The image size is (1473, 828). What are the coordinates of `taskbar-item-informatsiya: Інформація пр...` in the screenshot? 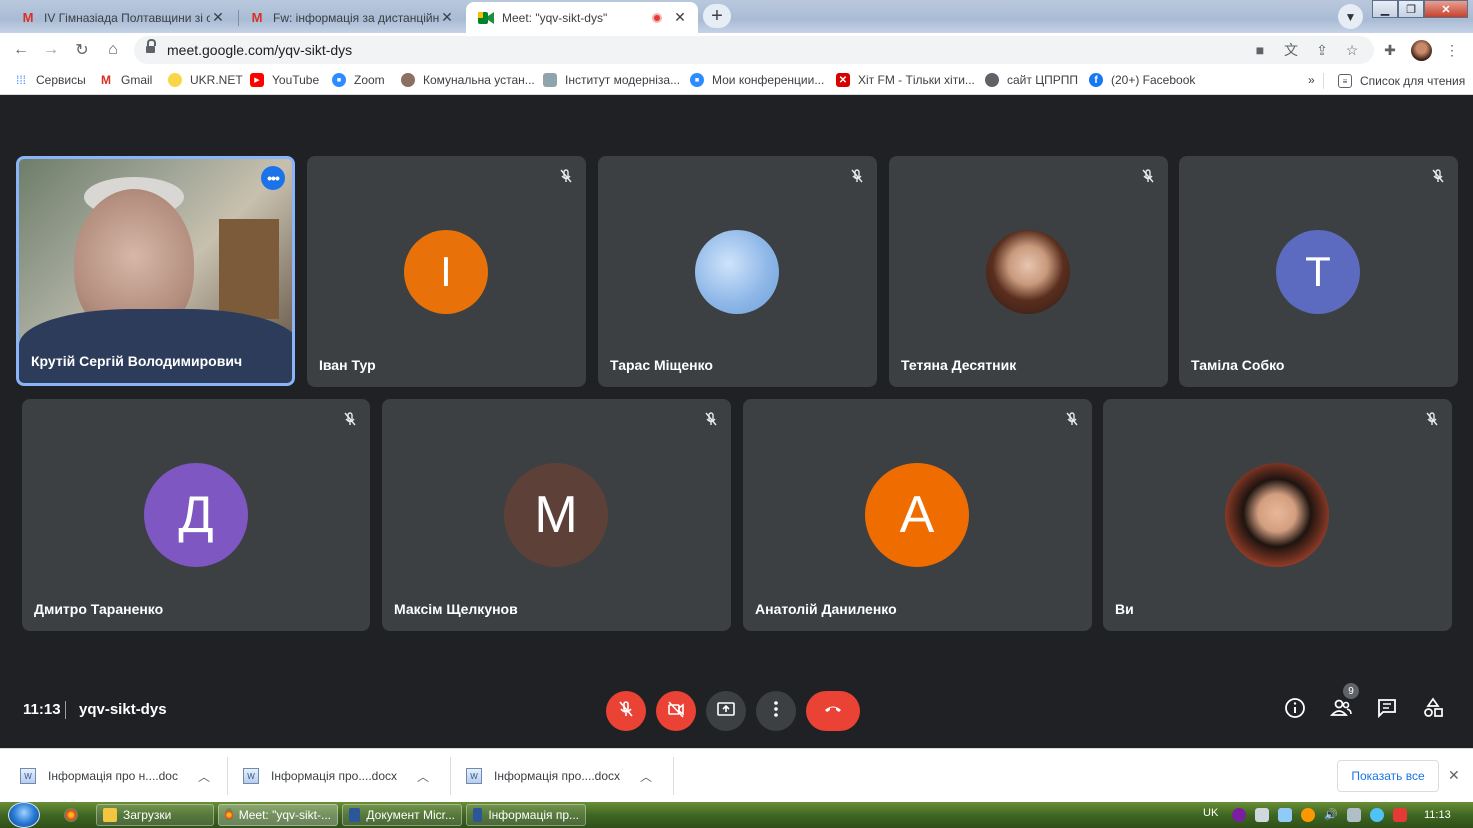 It's located at (526, 815).